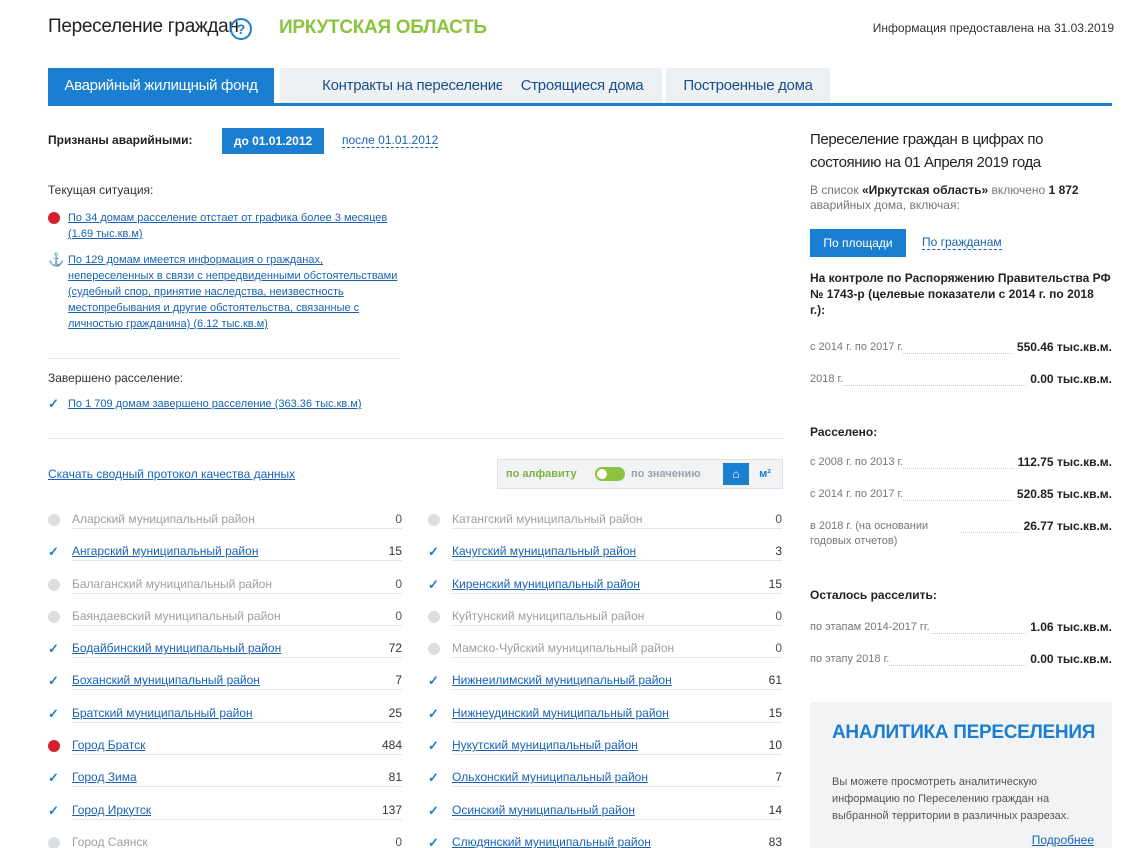 This screenshot has height=848, width=1129. What do you see at coordinates (116, 378) in the screenshot?
I see `completed-label: Завершено расселение:` at bounding box center [116, 378].